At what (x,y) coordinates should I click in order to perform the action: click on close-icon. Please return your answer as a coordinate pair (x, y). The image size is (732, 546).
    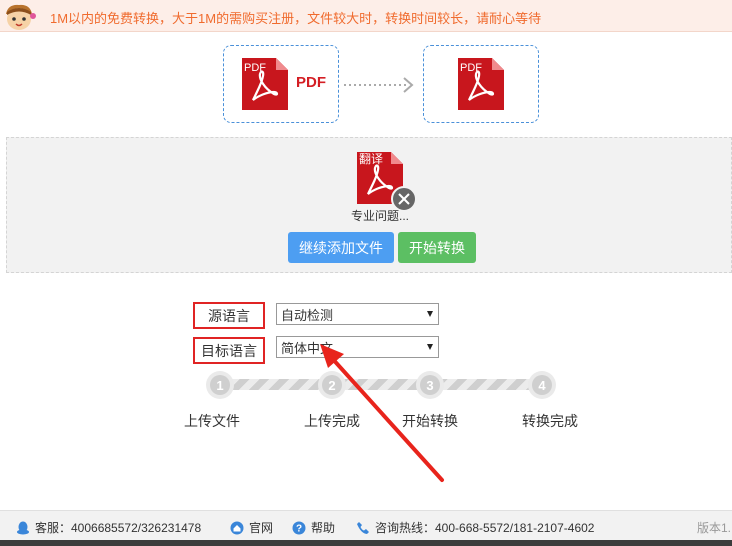
    Looking at the image, I should click on (404, 199).